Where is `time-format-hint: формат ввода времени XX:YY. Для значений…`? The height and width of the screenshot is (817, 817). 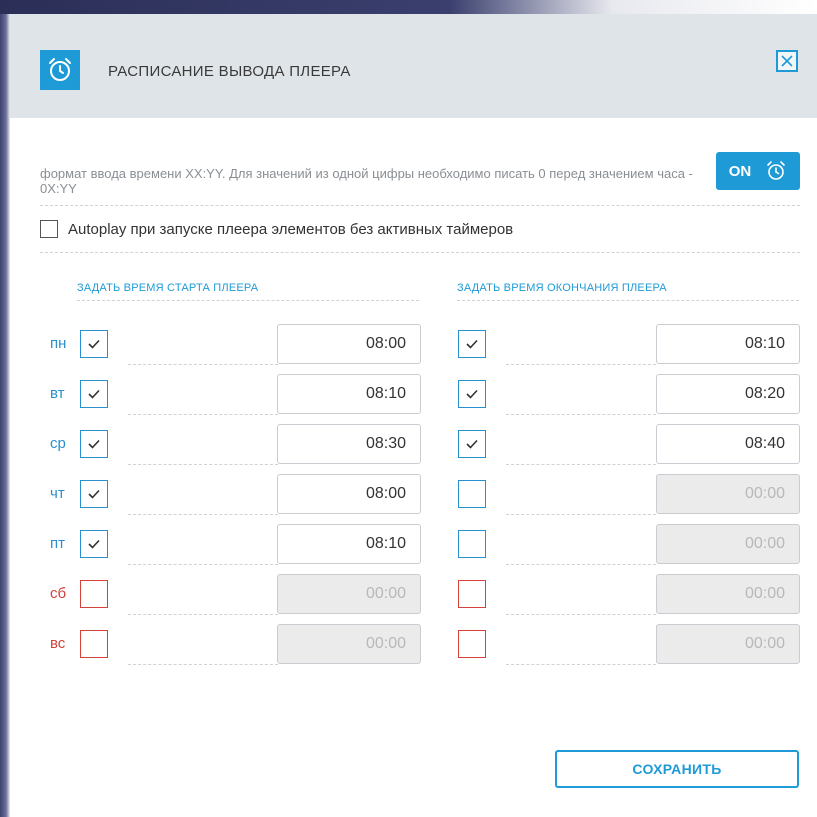
time-format-hint: формат ввода времени XX:YY. Для значений… is located at coordinates (366, 181).